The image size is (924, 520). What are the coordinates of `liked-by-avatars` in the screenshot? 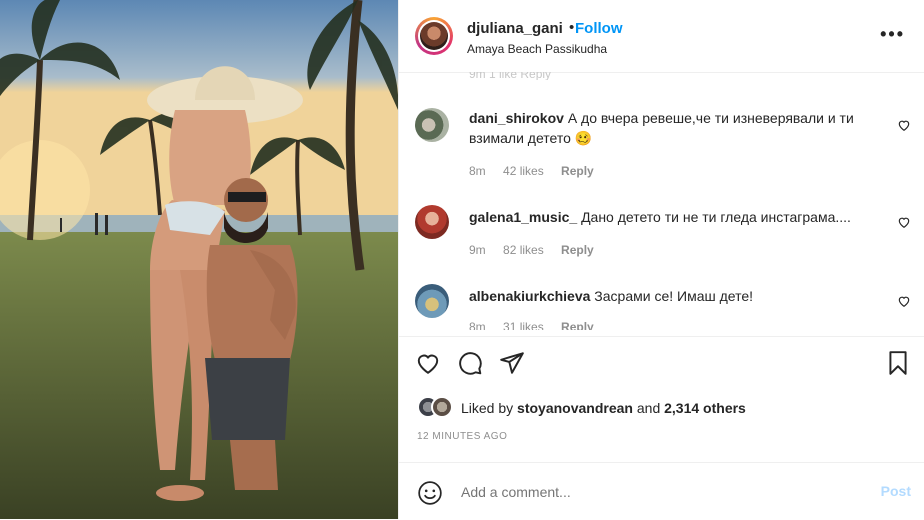 It's located at (437, 407).